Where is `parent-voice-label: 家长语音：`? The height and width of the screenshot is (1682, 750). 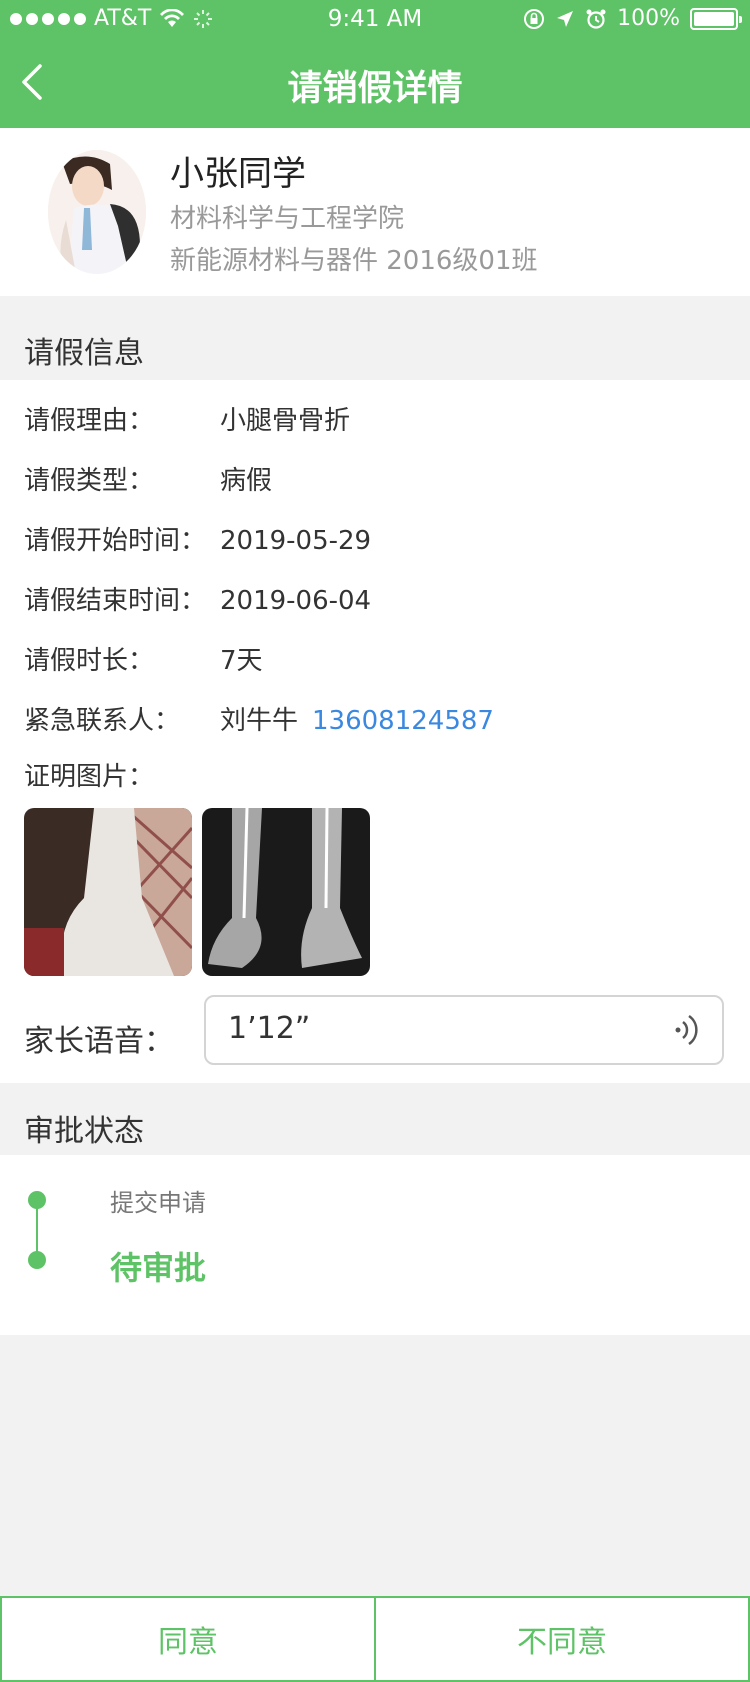 parent-voice-label: 家长语音： is located at coordinates (99, 1041).